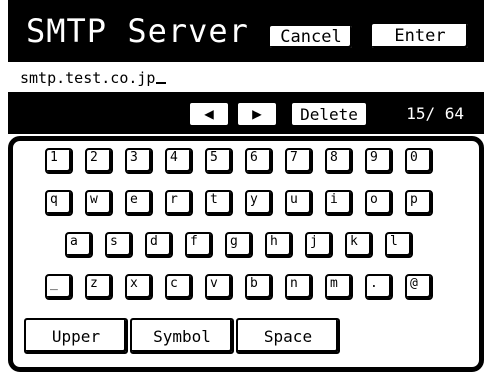  I want to click on key-label: n, so click(294, 283).